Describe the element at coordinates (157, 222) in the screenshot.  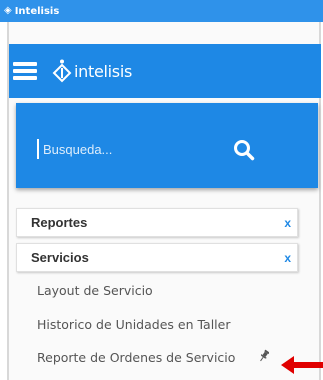
I see `section-reportes: Reportes x` at that location.